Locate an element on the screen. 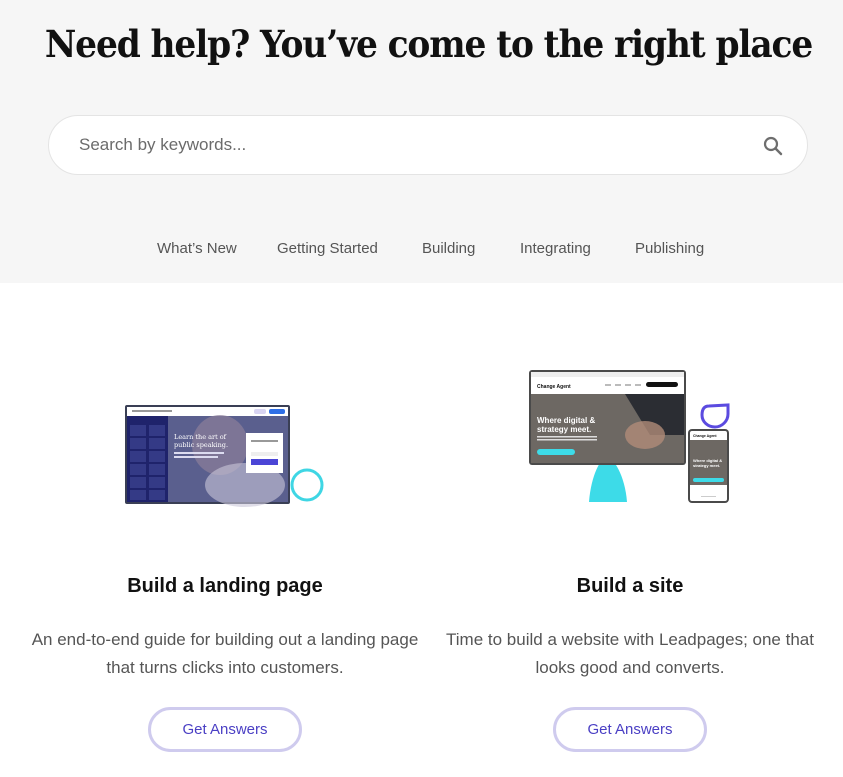 This screenshot has width=843, height=777. topic-whats-new: What’s New is located at coordinates (197, 248).